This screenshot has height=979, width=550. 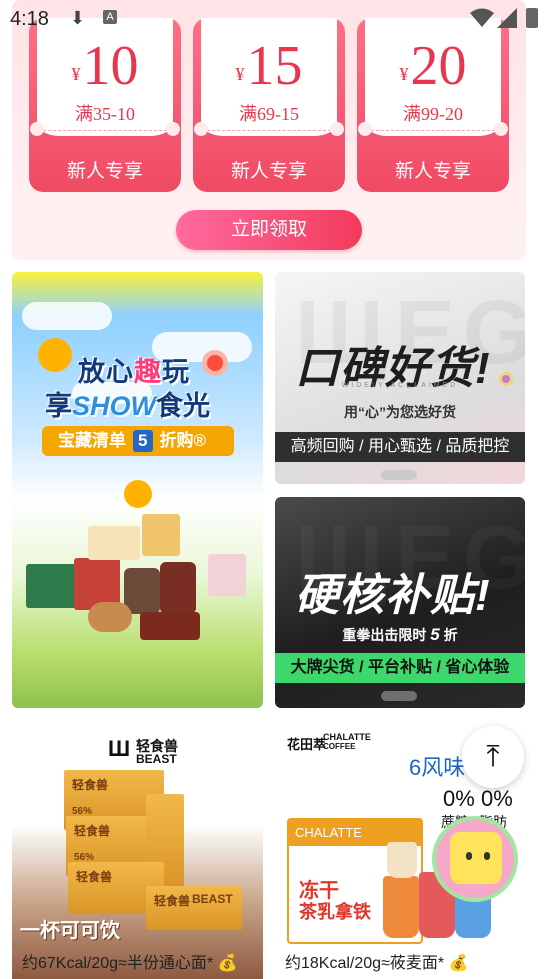 I want to click on zero-fat: 0%, so click(x=497, y=798).